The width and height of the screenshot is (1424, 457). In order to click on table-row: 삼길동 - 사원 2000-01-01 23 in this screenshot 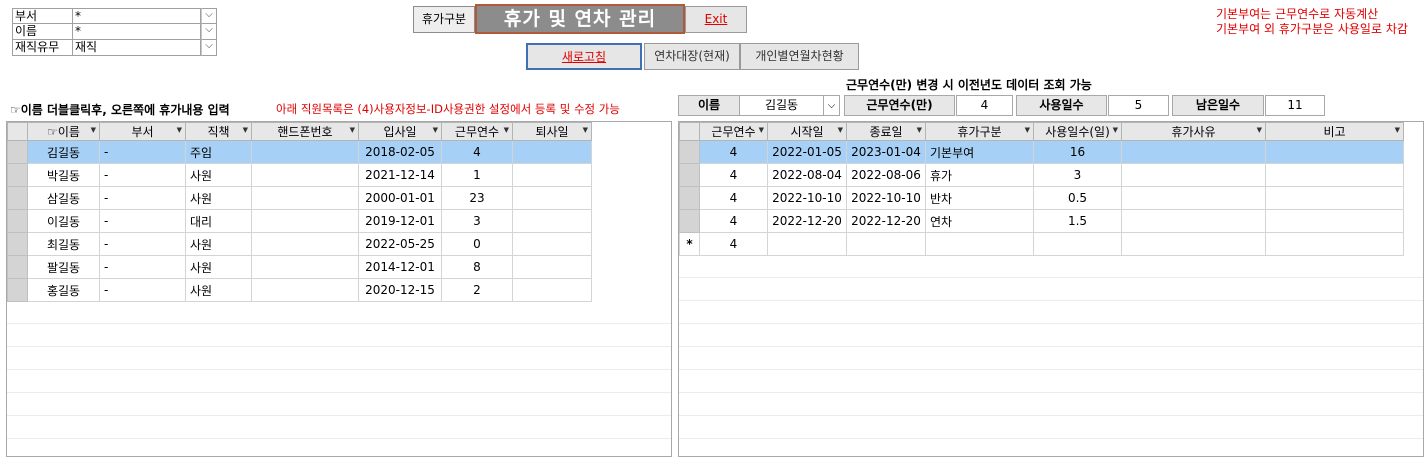, I will do `click(299, 198)`.